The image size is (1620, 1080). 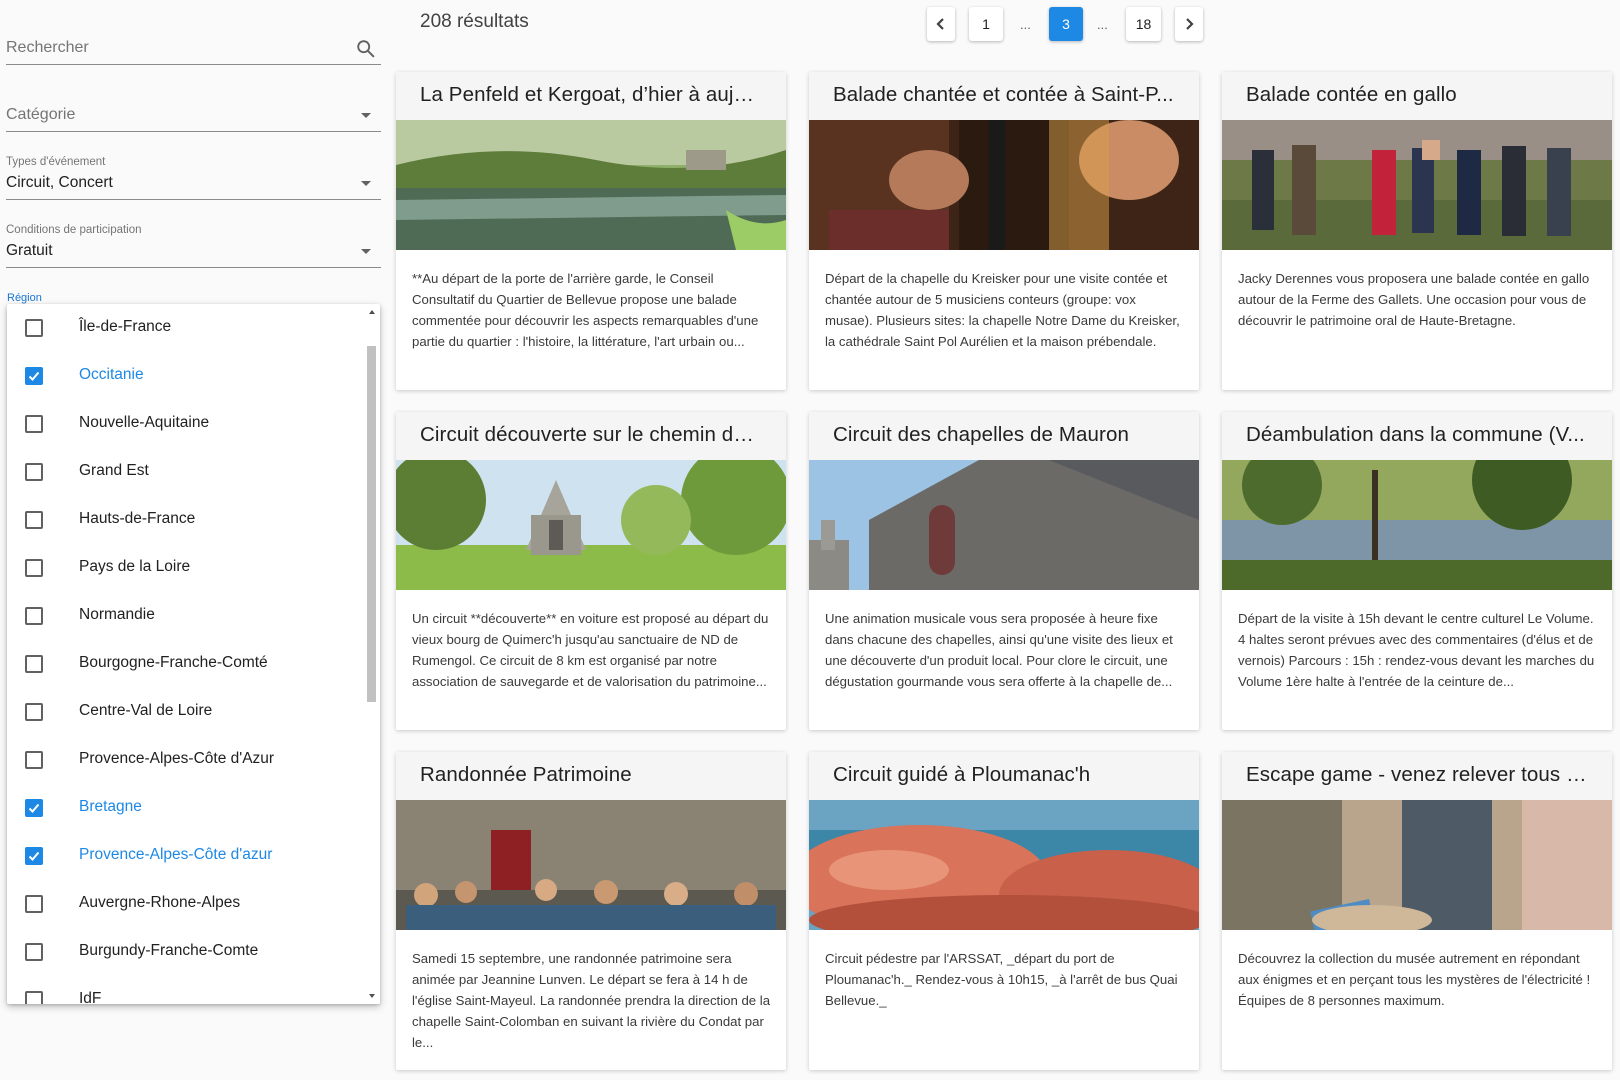 What do you see at coordinates (160, 902) in the screenshot?
I see `region-option-label: Auvergne-Rhone-Alpes` at bounding box center [160, 902].